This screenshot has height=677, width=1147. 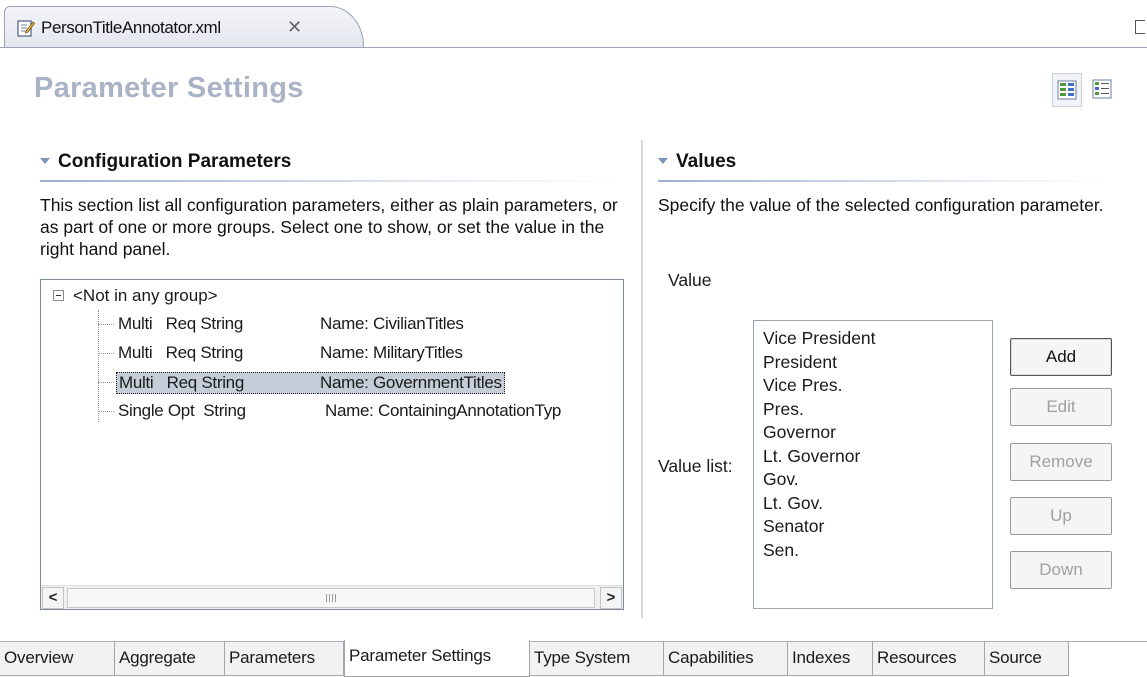 I want to click on page-title: Parameter Settings, so click(x=169, y=88).